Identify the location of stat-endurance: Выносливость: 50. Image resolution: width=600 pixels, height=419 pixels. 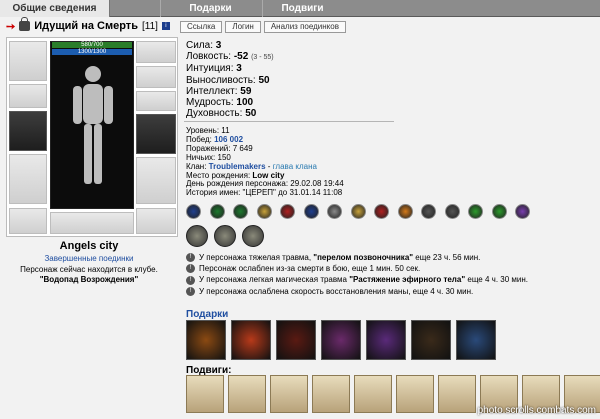
(228, 80).